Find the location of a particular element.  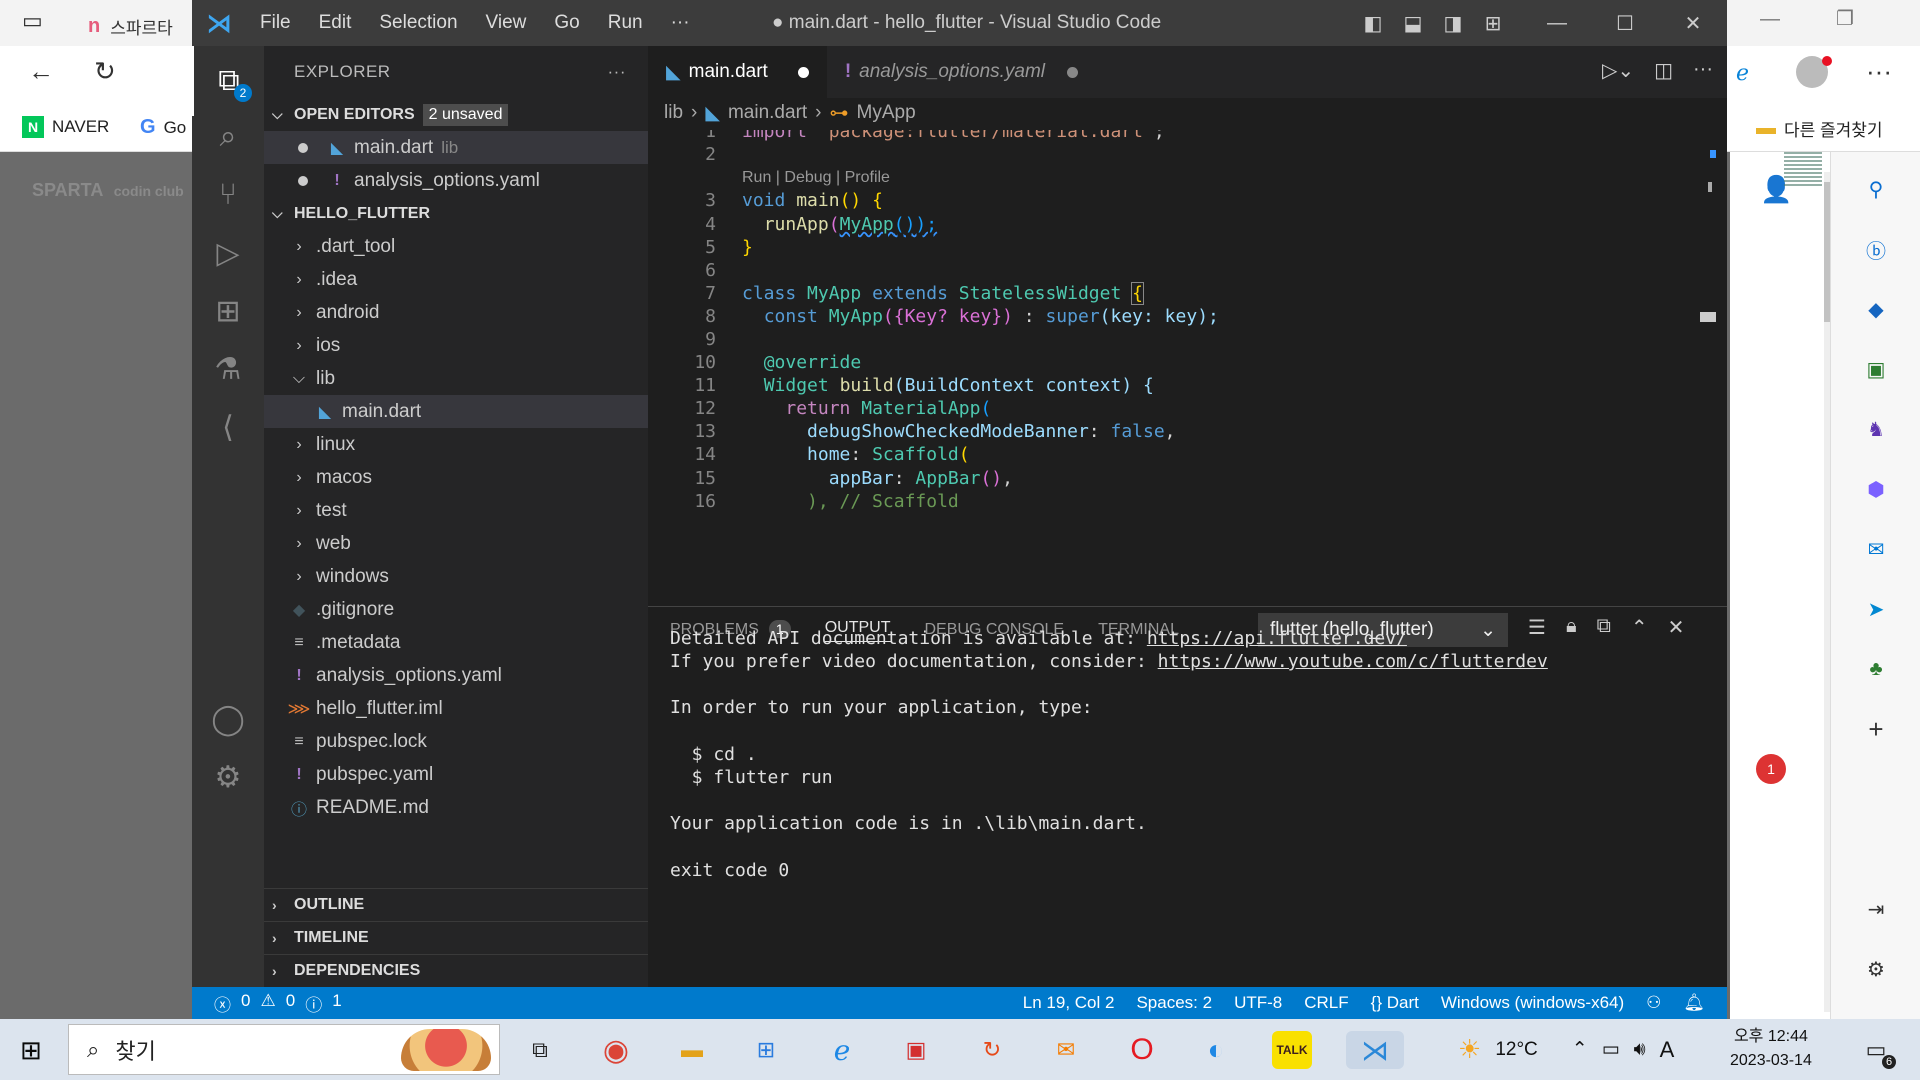

line-ending: CRLF is located at coordinates (1326, 1003).